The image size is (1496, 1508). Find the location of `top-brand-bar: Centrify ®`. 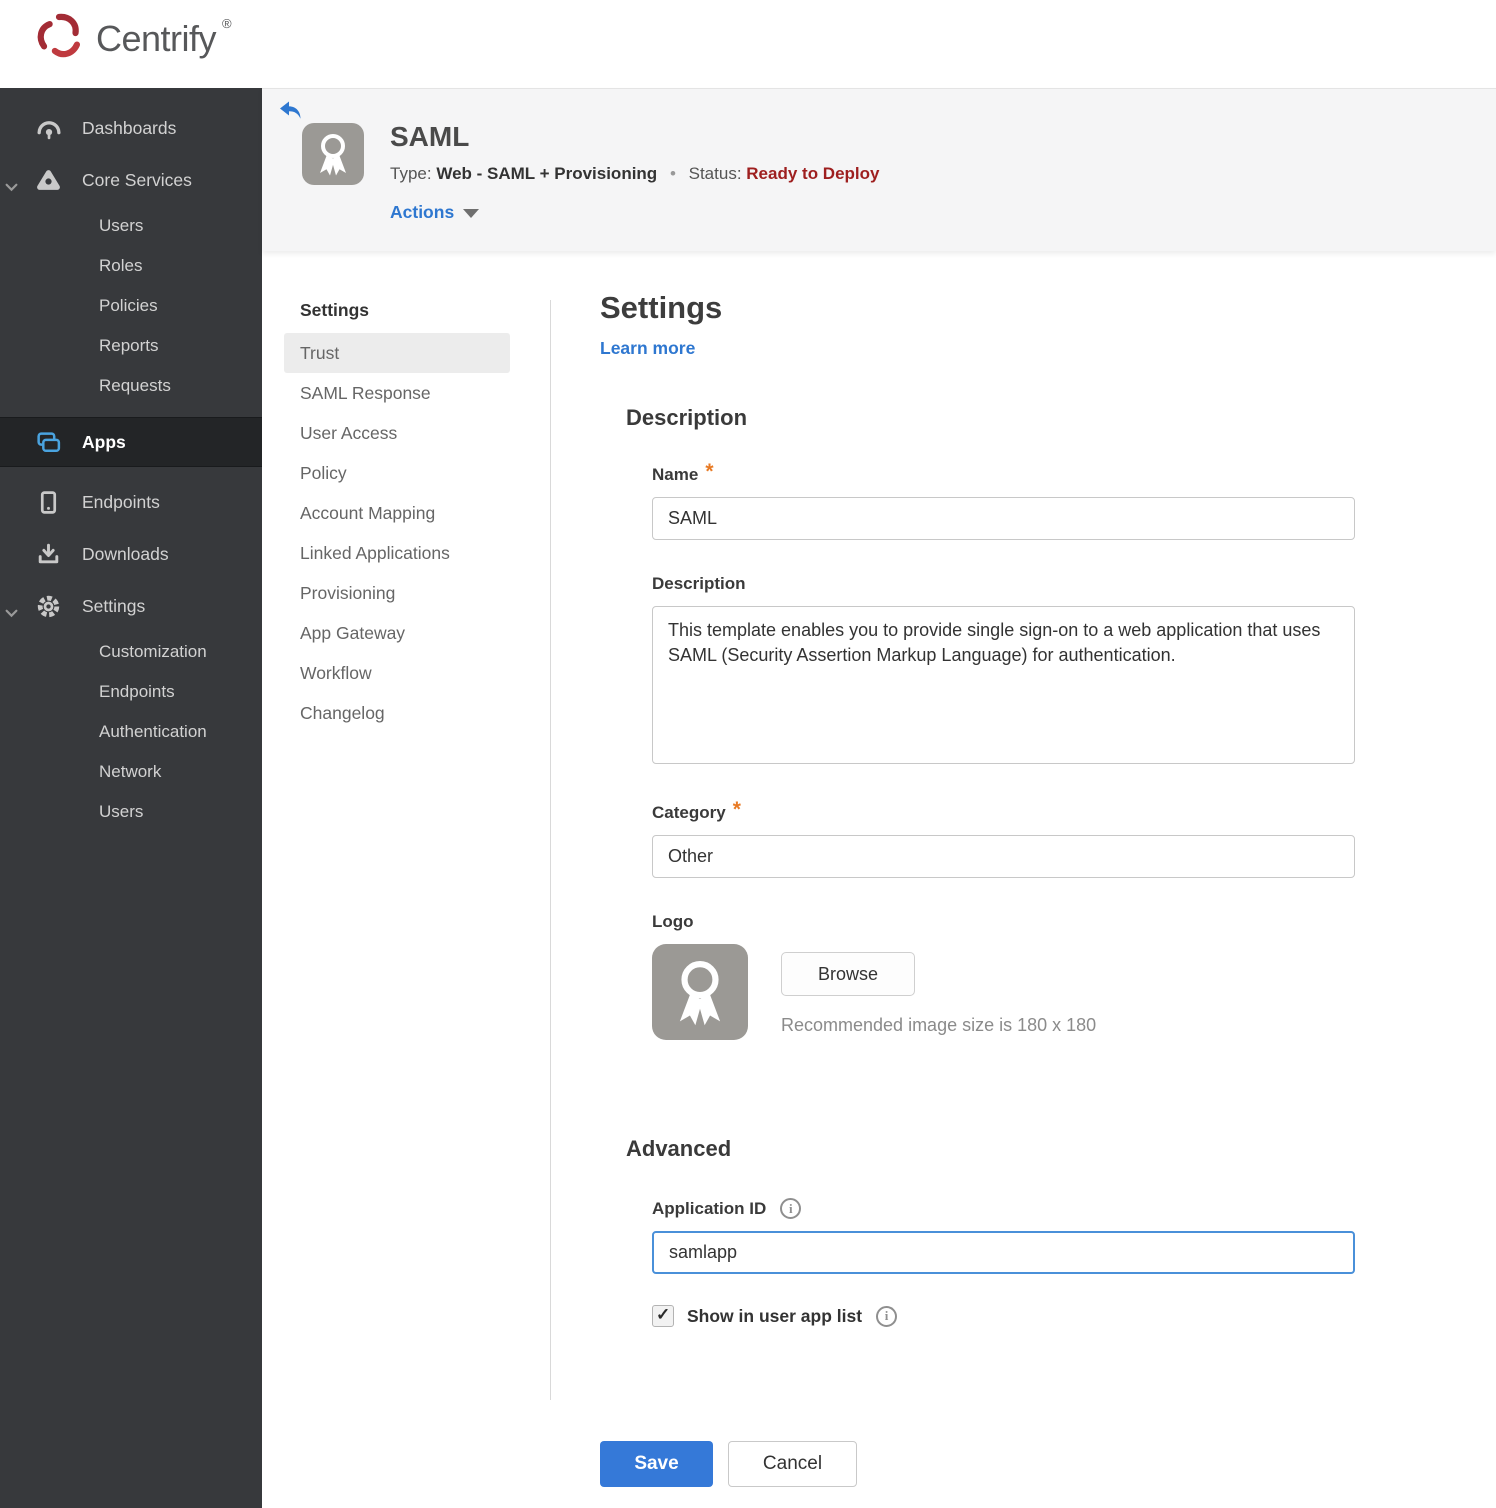

top-brand-bar: Centrify ® is located at coordinates (748, 44).